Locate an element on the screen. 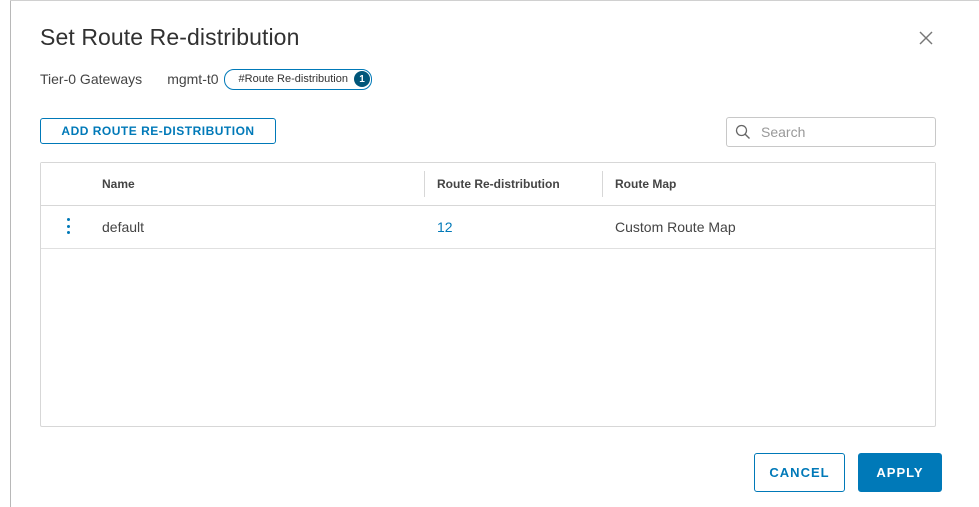 The width and height of the screenshot is (979, 507). close-icon is located at coordinates (926, 38).